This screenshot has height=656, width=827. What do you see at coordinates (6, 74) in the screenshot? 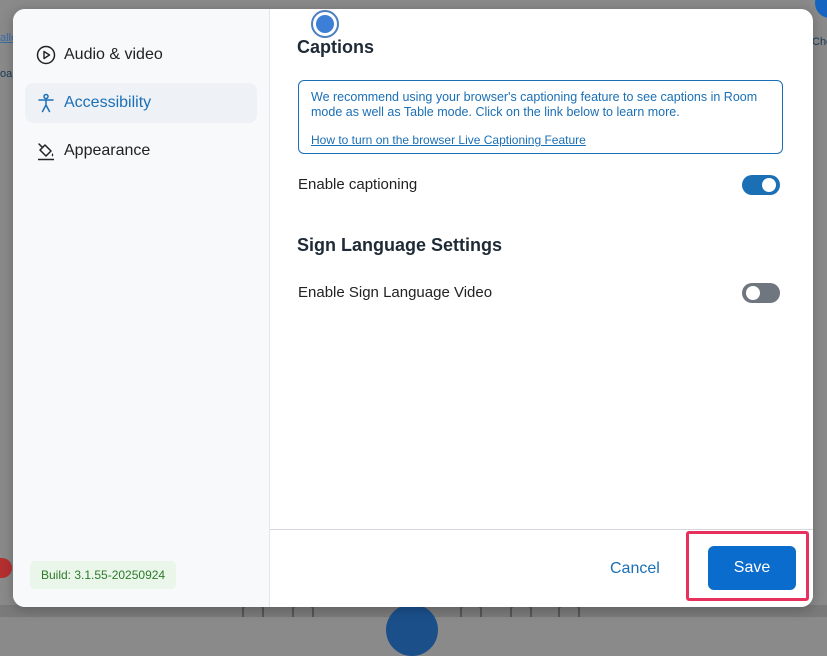
I see `background-text-fragment: oa` at bounding box center [6, 74].